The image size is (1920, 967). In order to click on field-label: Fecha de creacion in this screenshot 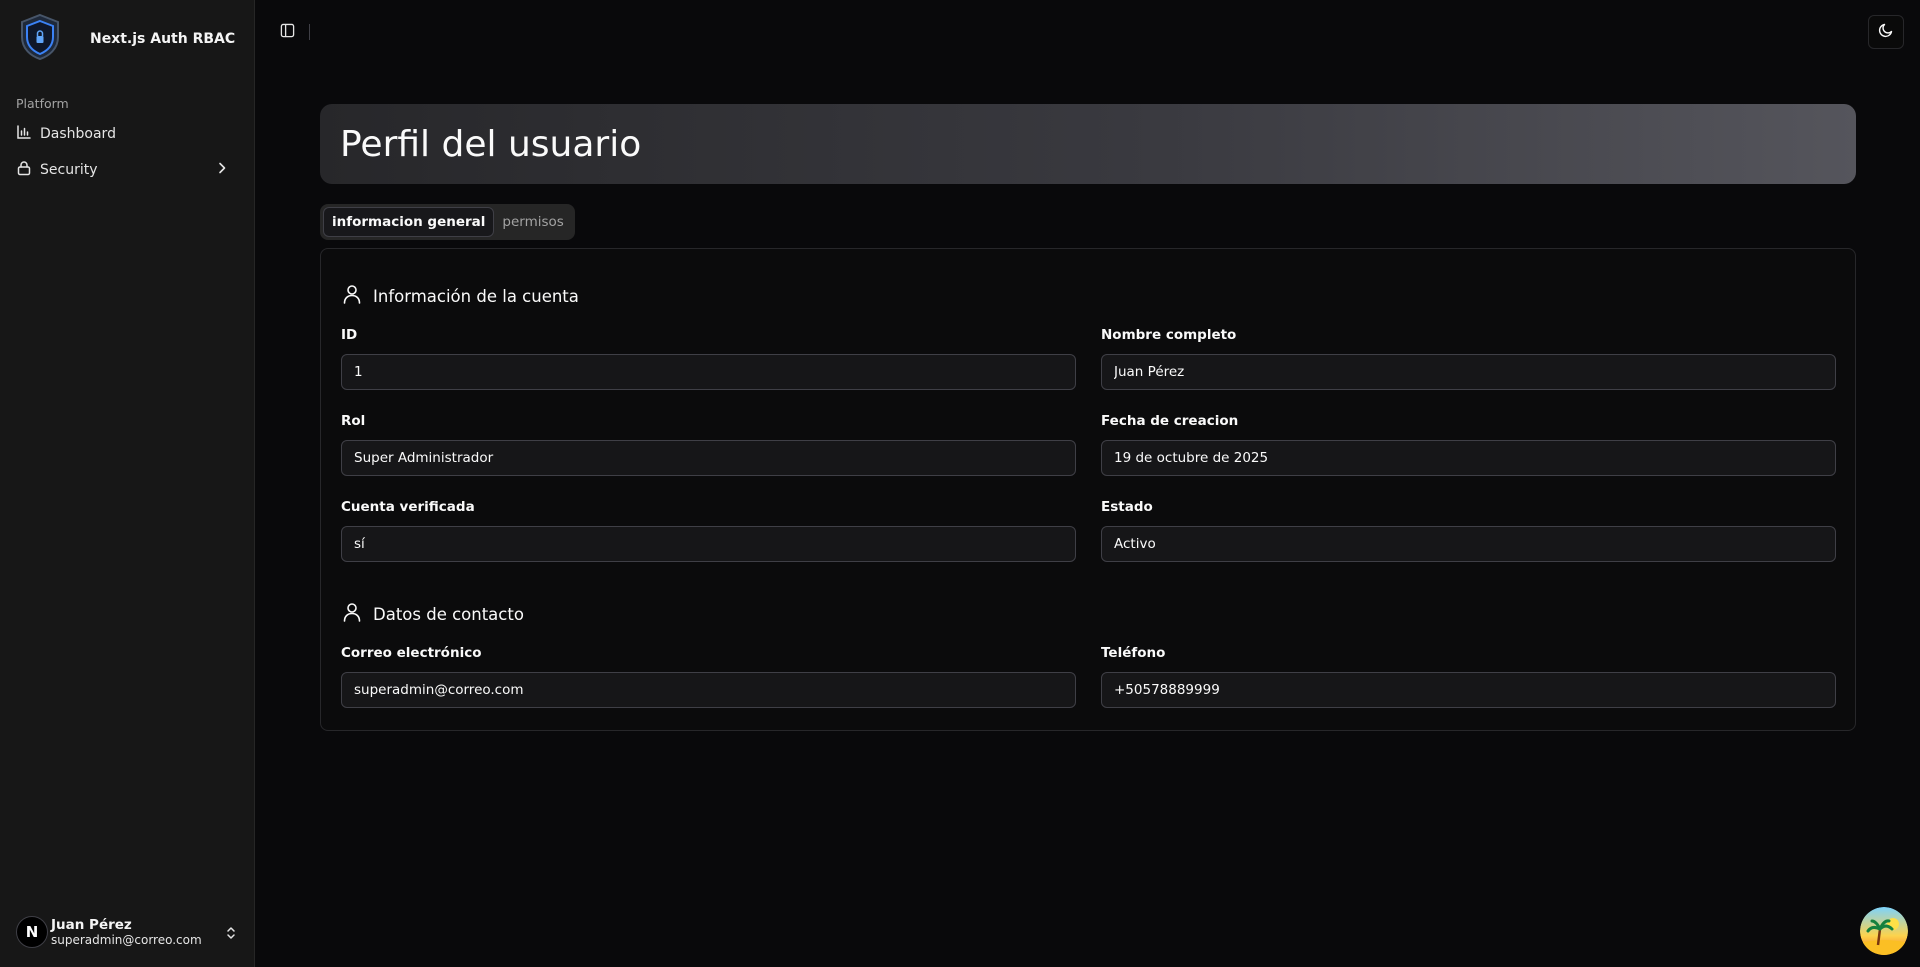, I will do `click(1170, 421)`.